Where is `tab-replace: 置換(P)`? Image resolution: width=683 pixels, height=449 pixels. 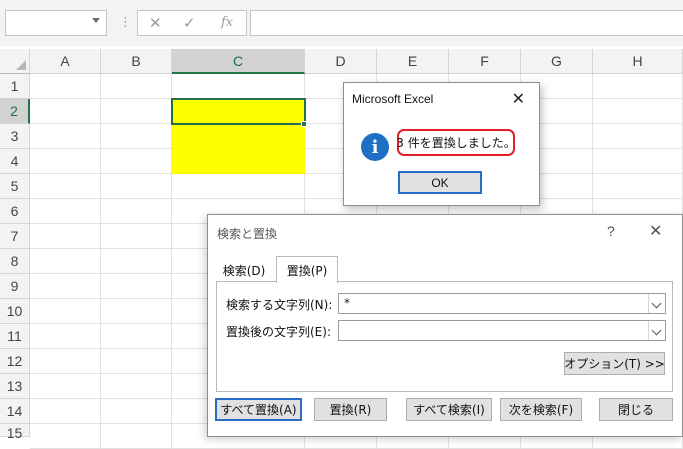
tab-replace: 置換(P) is located at coordinates (307, 269).